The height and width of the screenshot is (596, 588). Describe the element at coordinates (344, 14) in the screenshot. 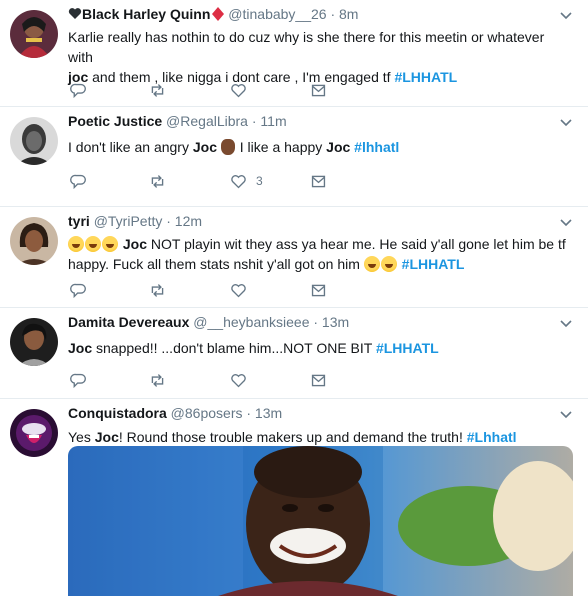

I see `timestamp: · 8m` at that location.